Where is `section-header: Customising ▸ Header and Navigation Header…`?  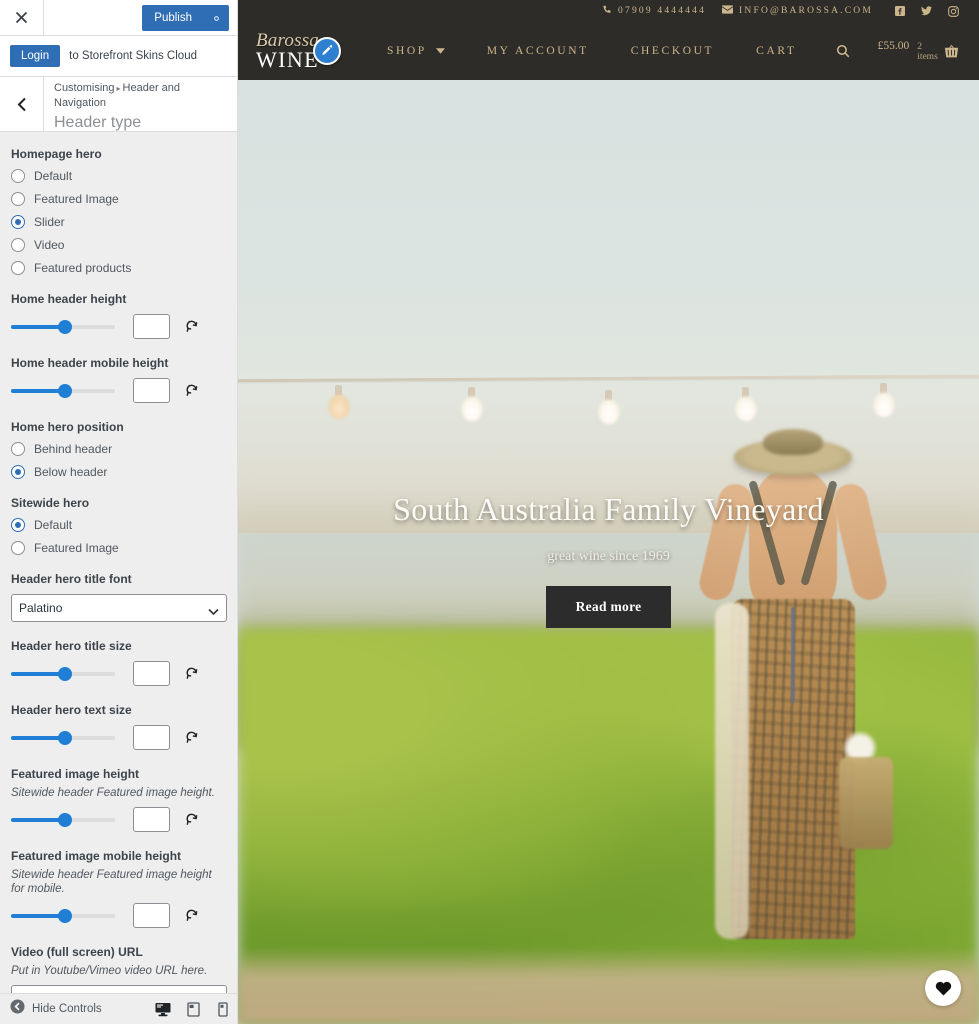 section-header: Customising ▸ Header and Navigation Header… is located at coordinates (118, 104).